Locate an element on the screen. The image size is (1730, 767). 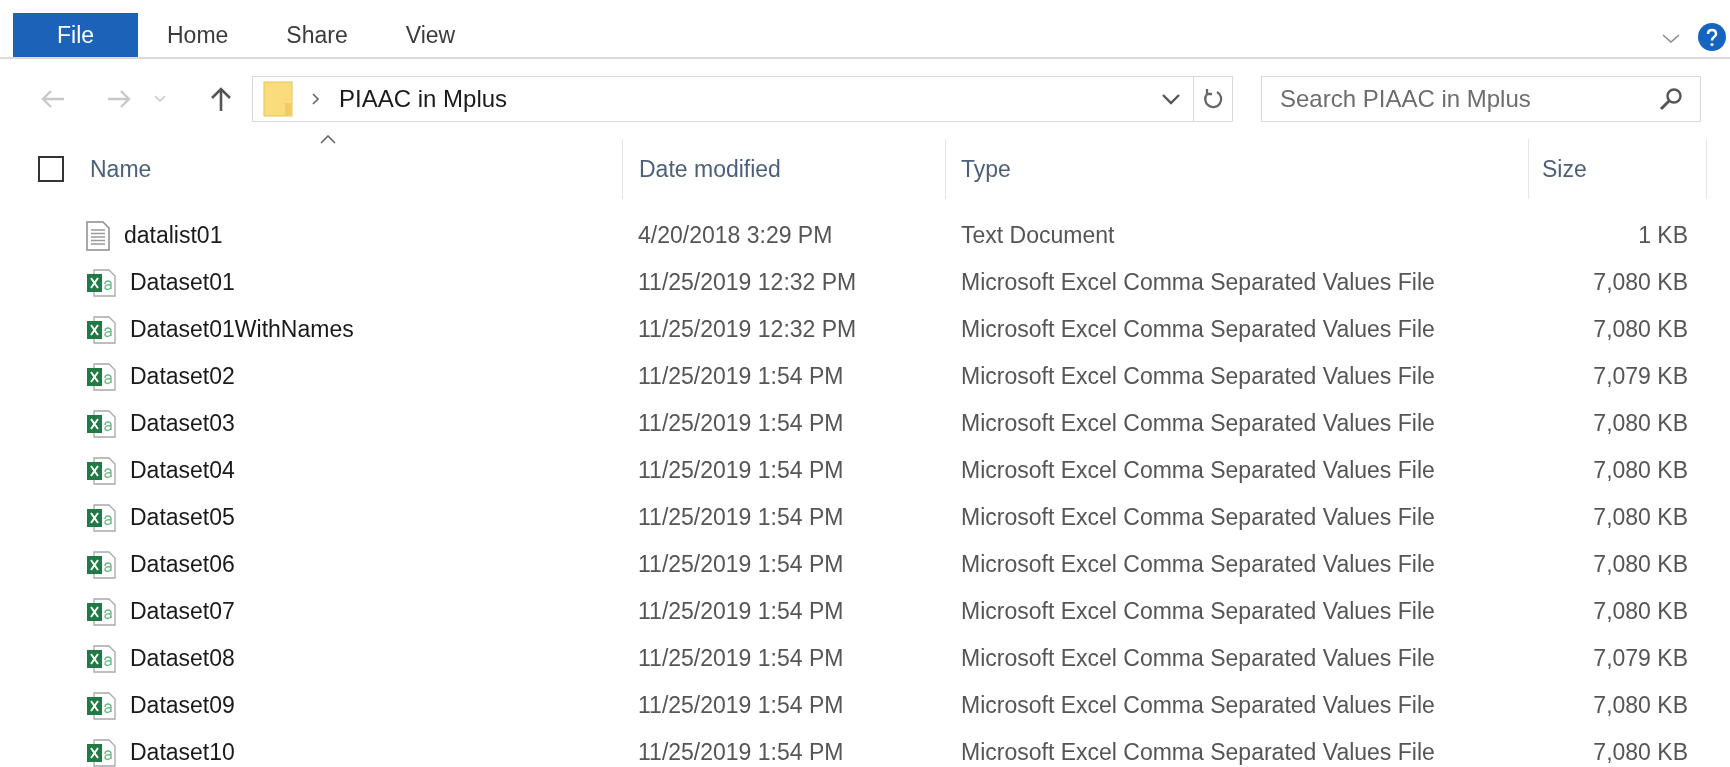
refresh-icon is located at coordinates (1213, 99).